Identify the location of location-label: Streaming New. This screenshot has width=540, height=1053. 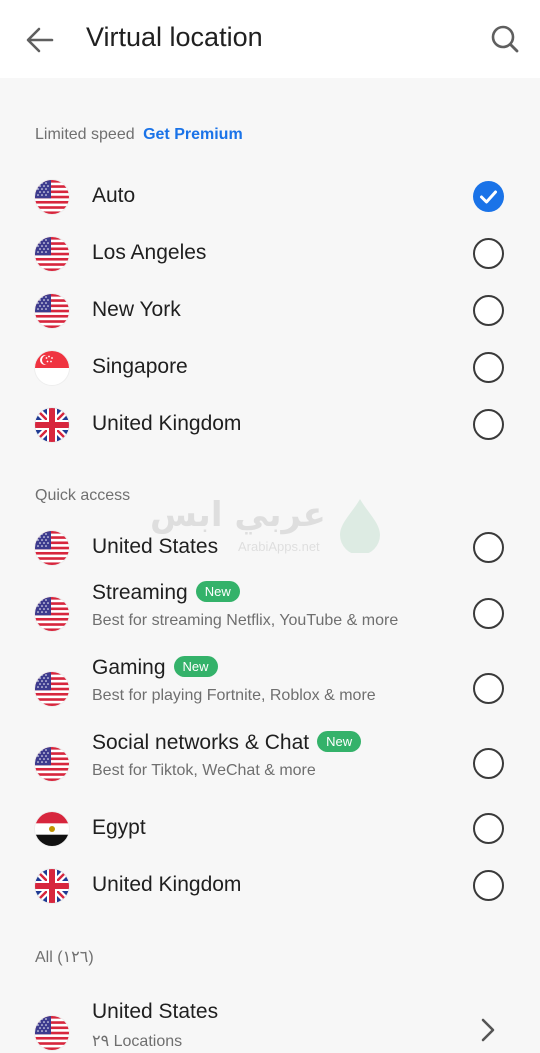
(166, 593).